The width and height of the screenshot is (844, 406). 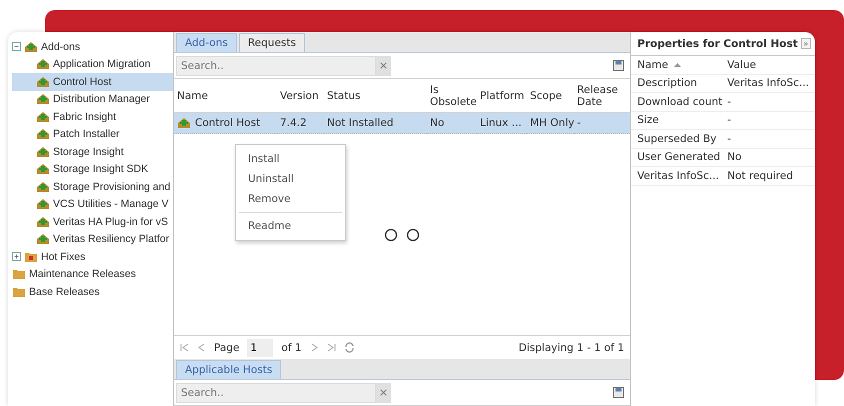 What do you see at coordinates (314, 347) in the screenshot?
I see `next-page-button` at bounding box center [314, 347].